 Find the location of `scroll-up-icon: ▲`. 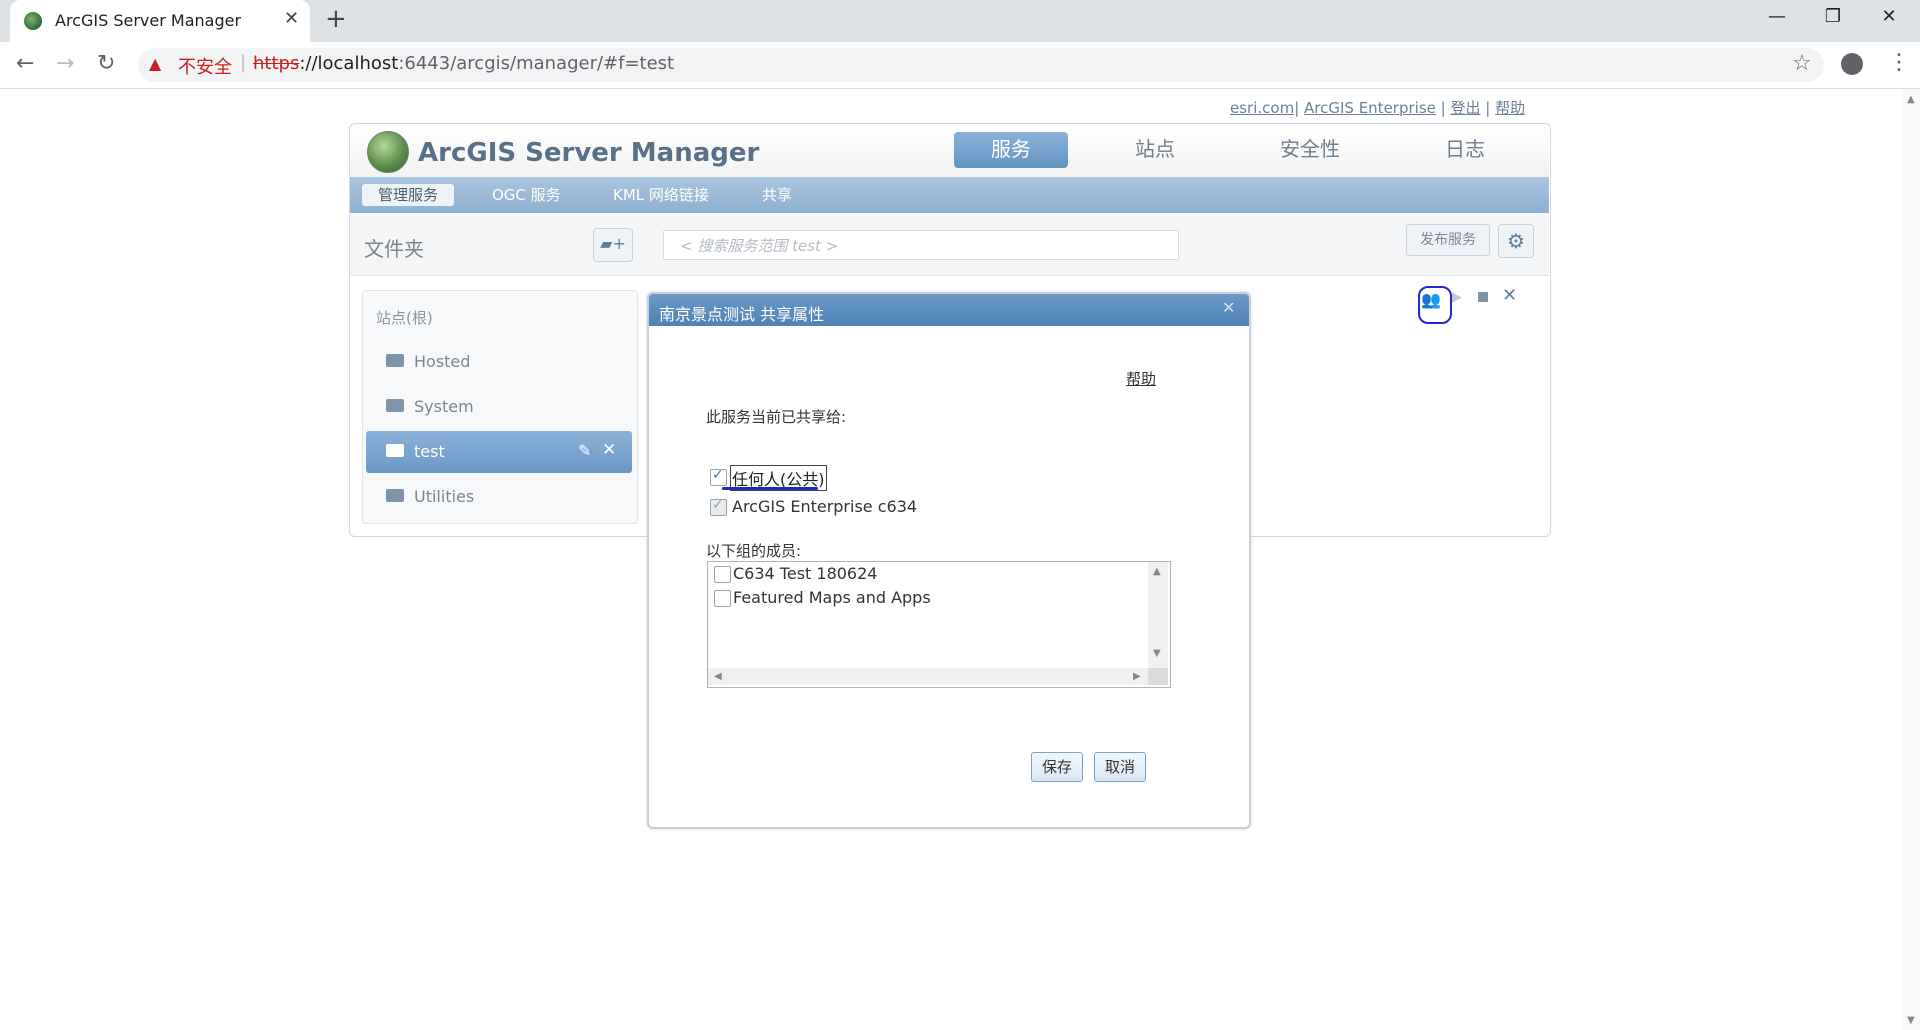

scroll-up-icon: ▲ is located at coordinates (1157, 571).